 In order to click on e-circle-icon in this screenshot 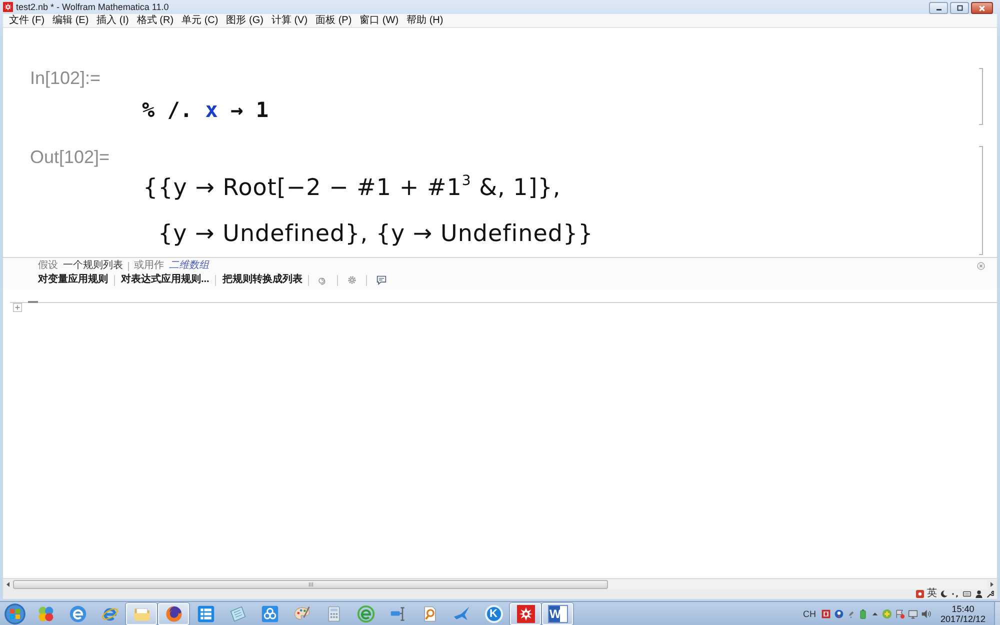, I will do `click(77, 613)`.